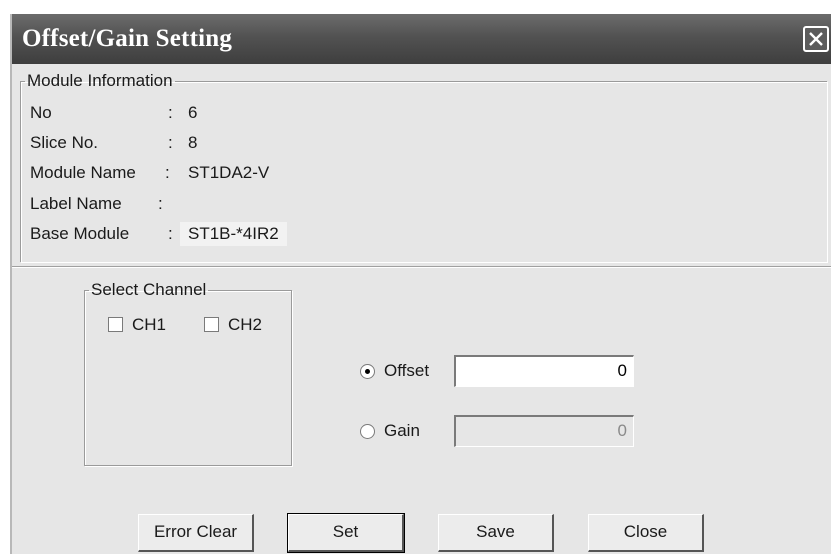 This screenshot has height=554, width=831. I want to click on radio-selected-dot, so click(367, 371).